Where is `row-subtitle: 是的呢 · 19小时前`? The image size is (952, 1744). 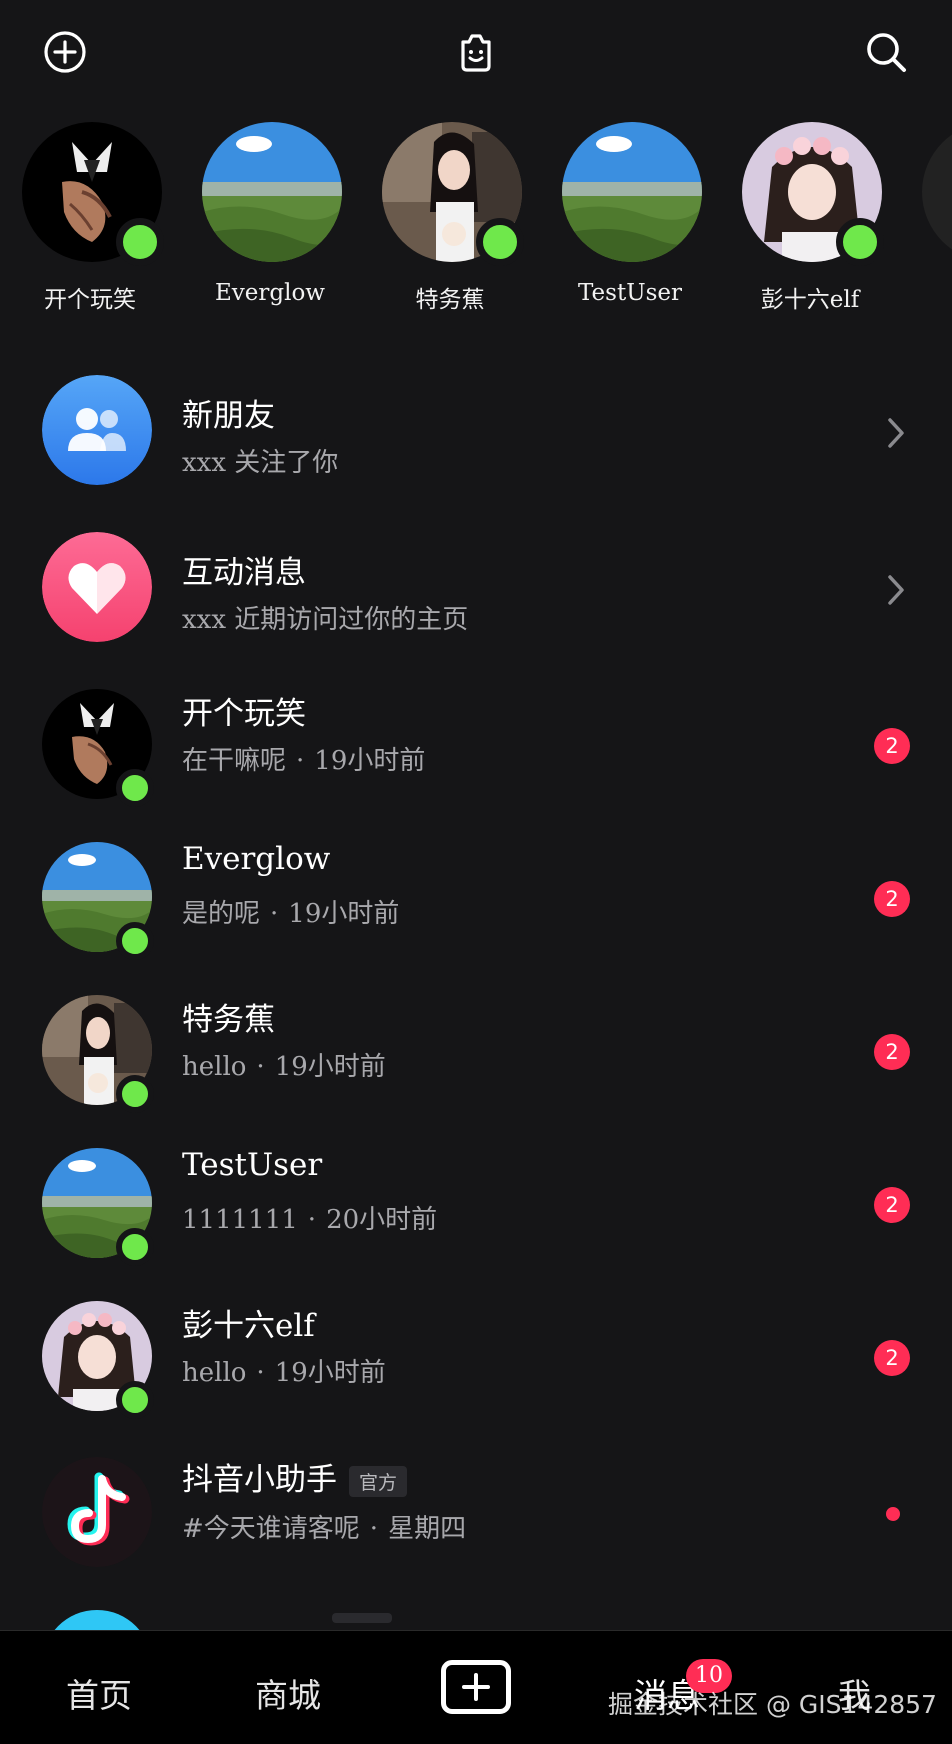 row-subtitle: 是的呢 · 19小时前 is located at coordinates (291, 914).